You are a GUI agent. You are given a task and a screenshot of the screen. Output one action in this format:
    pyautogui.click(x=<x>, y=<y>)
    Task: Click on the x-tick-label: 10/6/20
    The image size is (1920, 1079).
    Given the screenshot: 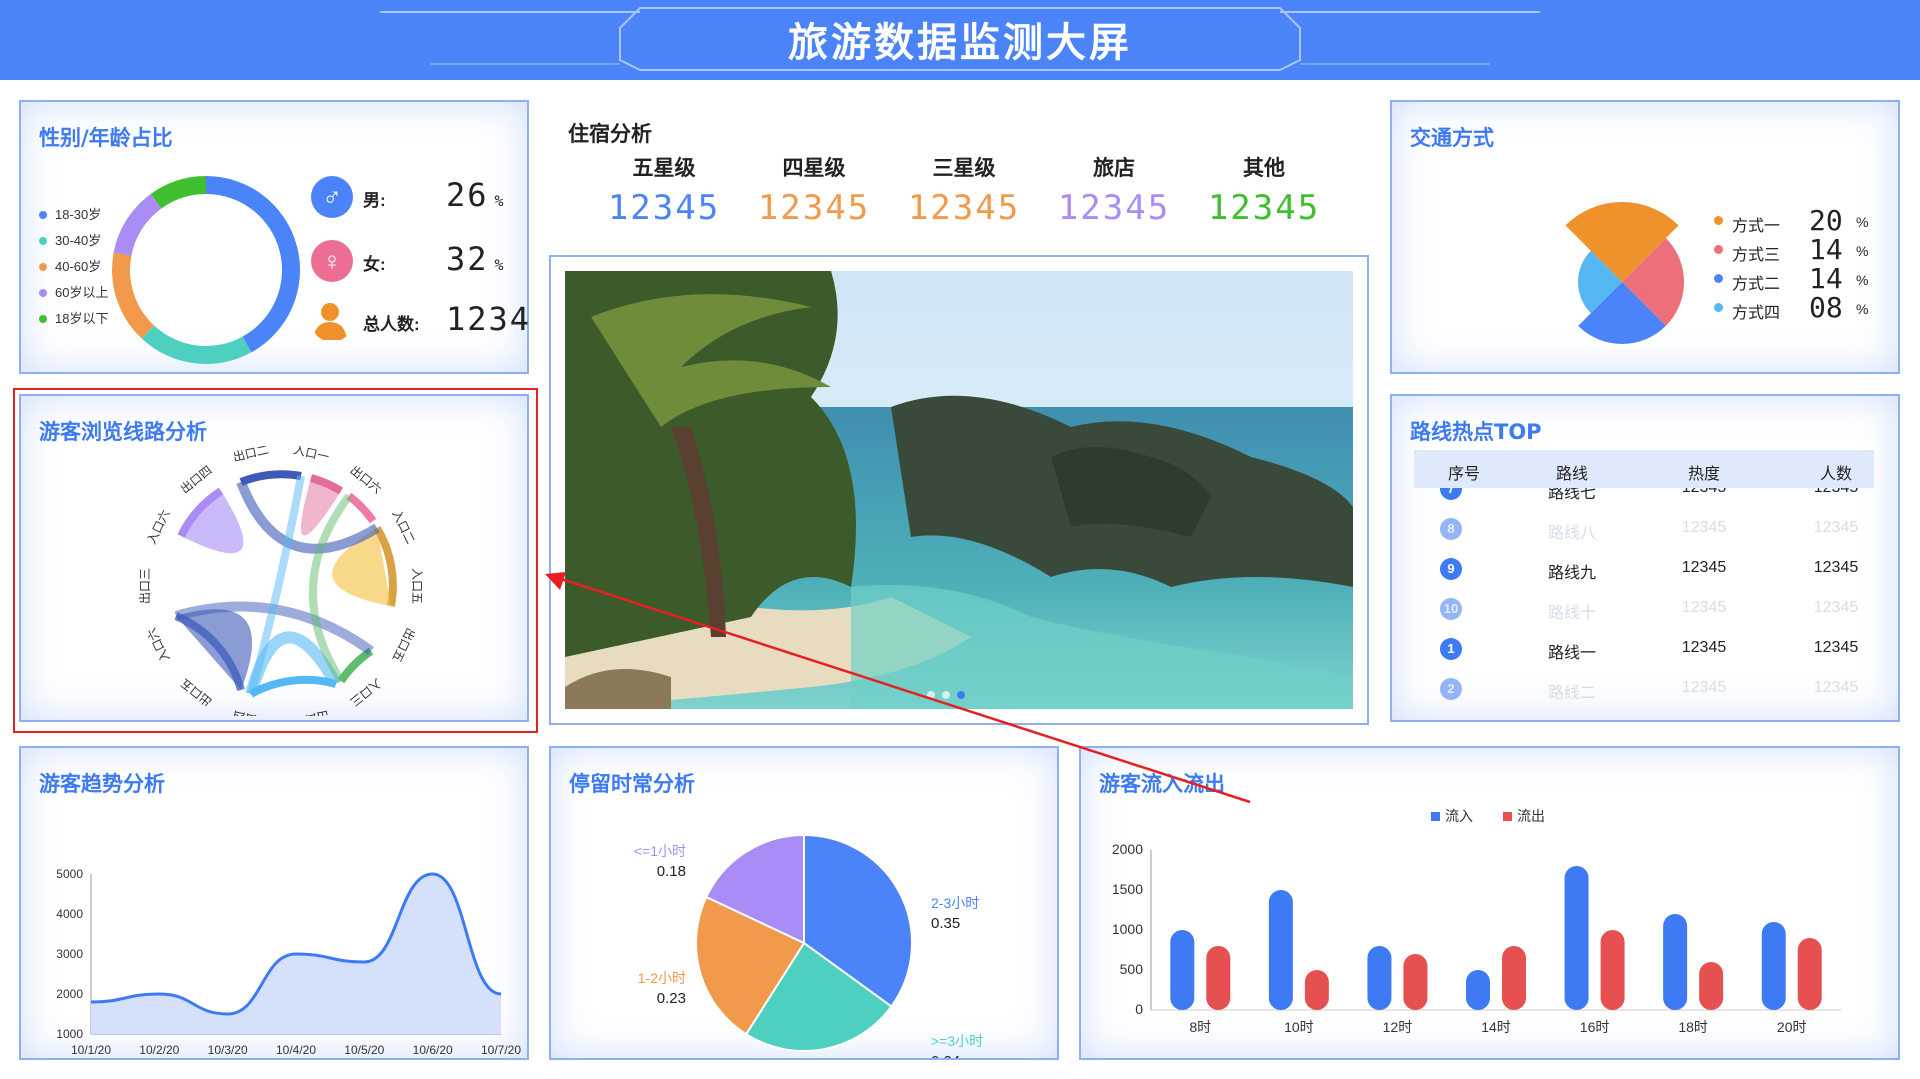 What is the action you would take?
    pyautogui.click(x=433, y=1050)
    